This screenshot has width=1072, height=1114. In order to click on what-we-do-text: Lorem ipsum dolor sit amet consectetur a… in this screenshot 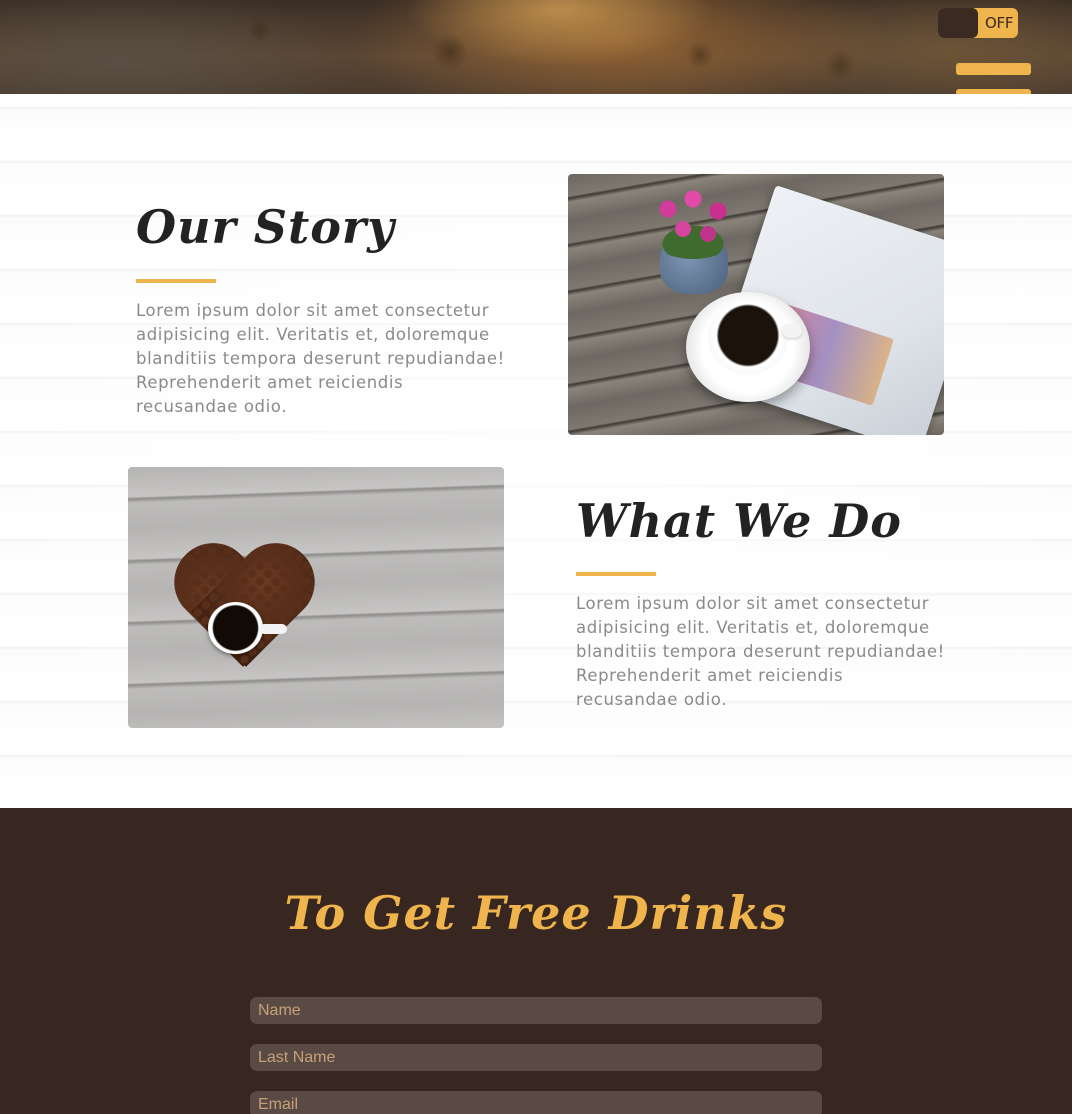, I will do `click(760, 651)`.